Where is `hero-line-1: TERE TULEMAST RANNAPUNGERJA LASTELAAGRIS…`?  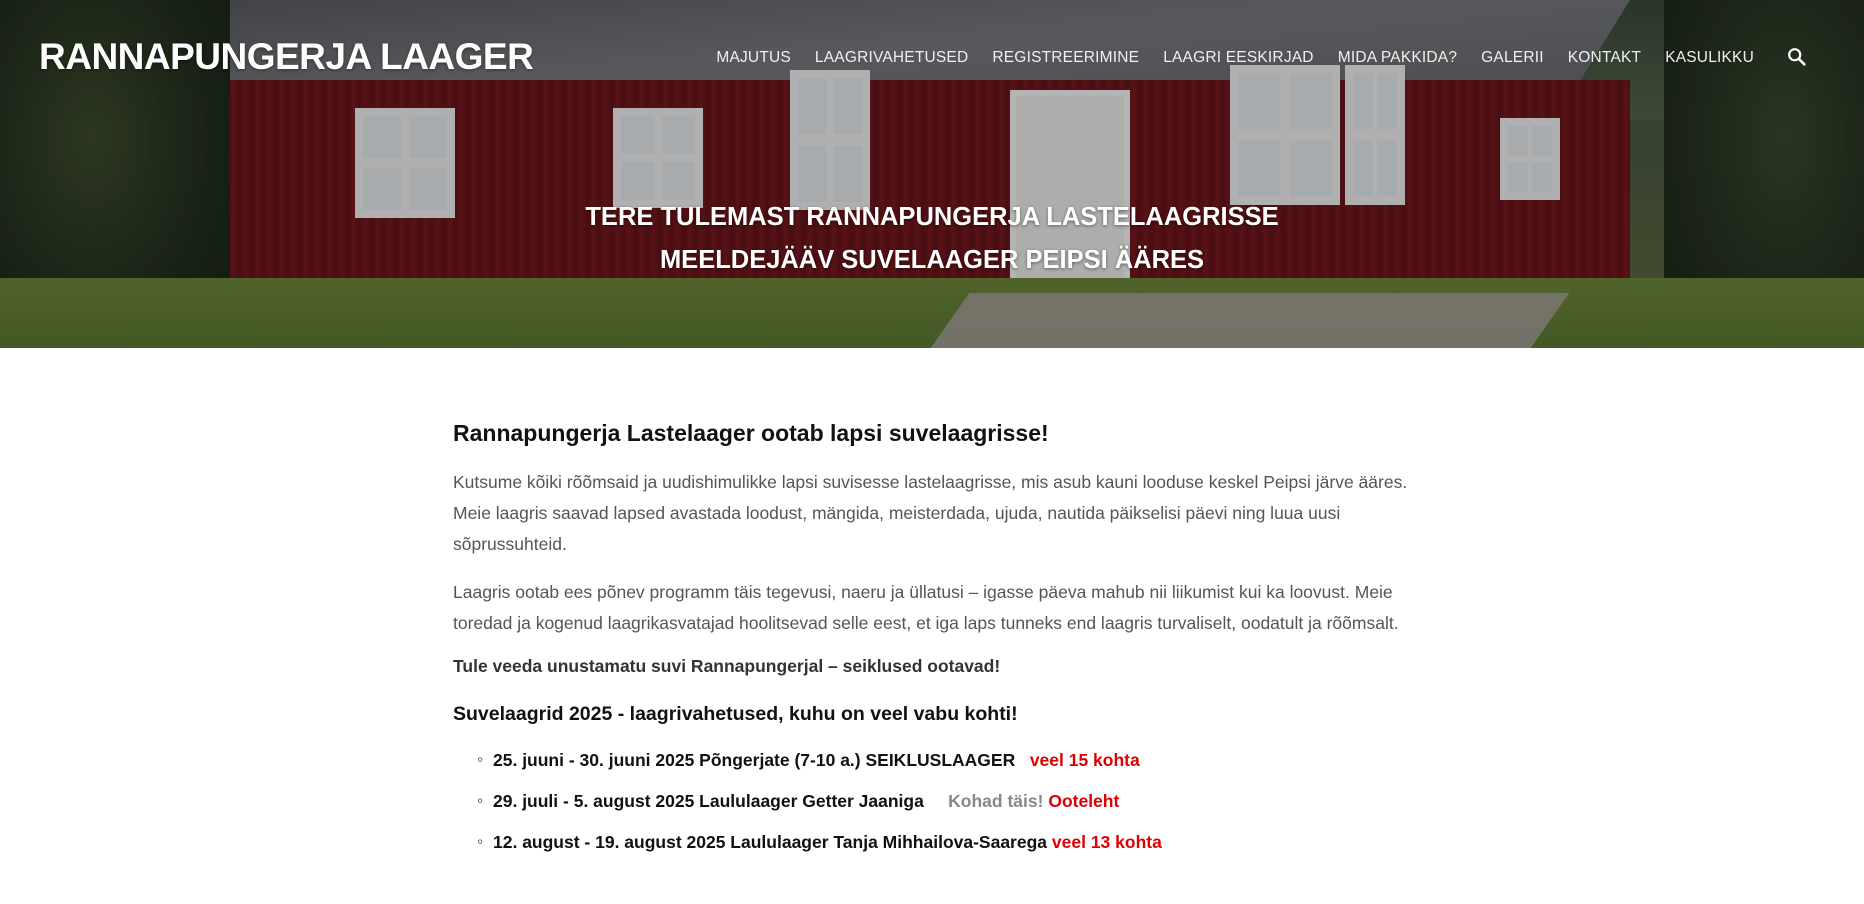
hero-line-1: TERE TULEMAST RANNAPUNGERJA LASTELAAGRIS… is located at coordinates (932, 217).